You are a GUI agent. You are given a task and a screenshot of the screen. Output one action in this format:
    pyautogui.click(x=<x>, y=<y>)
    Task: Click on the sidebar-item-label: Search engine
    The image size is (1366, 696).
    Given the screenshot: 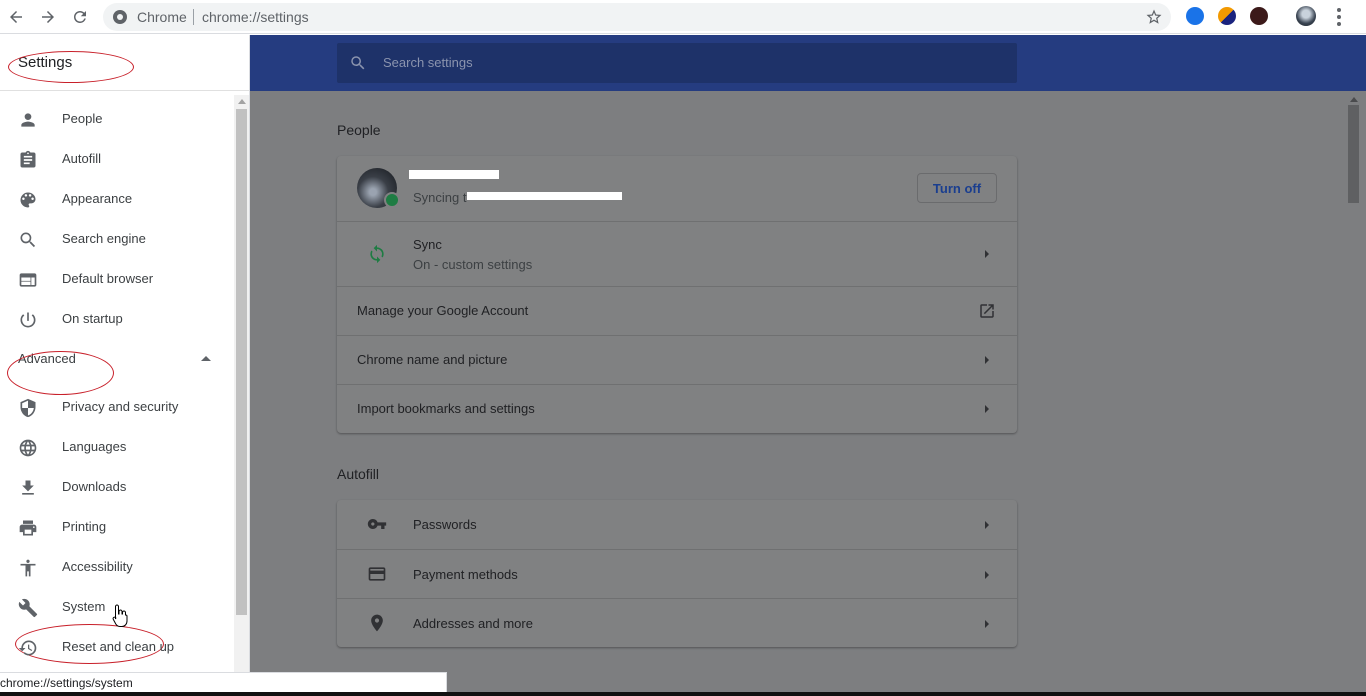 What is the action you would take?
    pyautogui.click(x=104, y=238)
    